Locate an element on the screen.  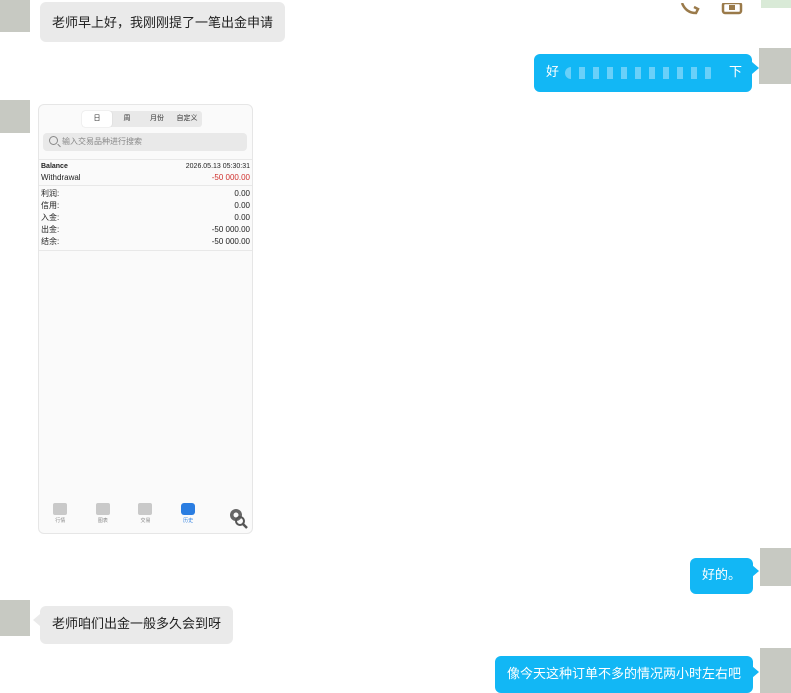
bottom-tab-bar: 行情 图表 交易 历史 设置 is located at coordinates (145, 518).